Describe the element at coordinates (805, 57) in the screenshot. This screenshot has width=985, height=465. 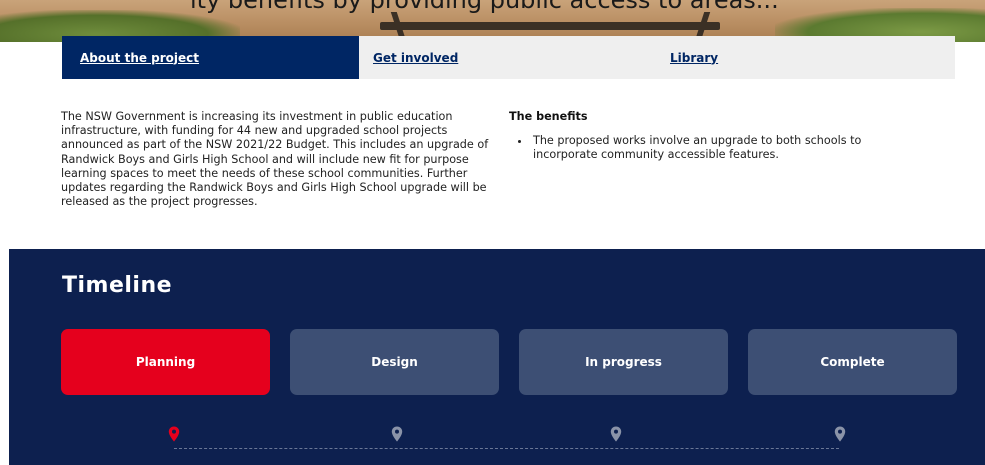
I see `tab-library: Library` at that location.